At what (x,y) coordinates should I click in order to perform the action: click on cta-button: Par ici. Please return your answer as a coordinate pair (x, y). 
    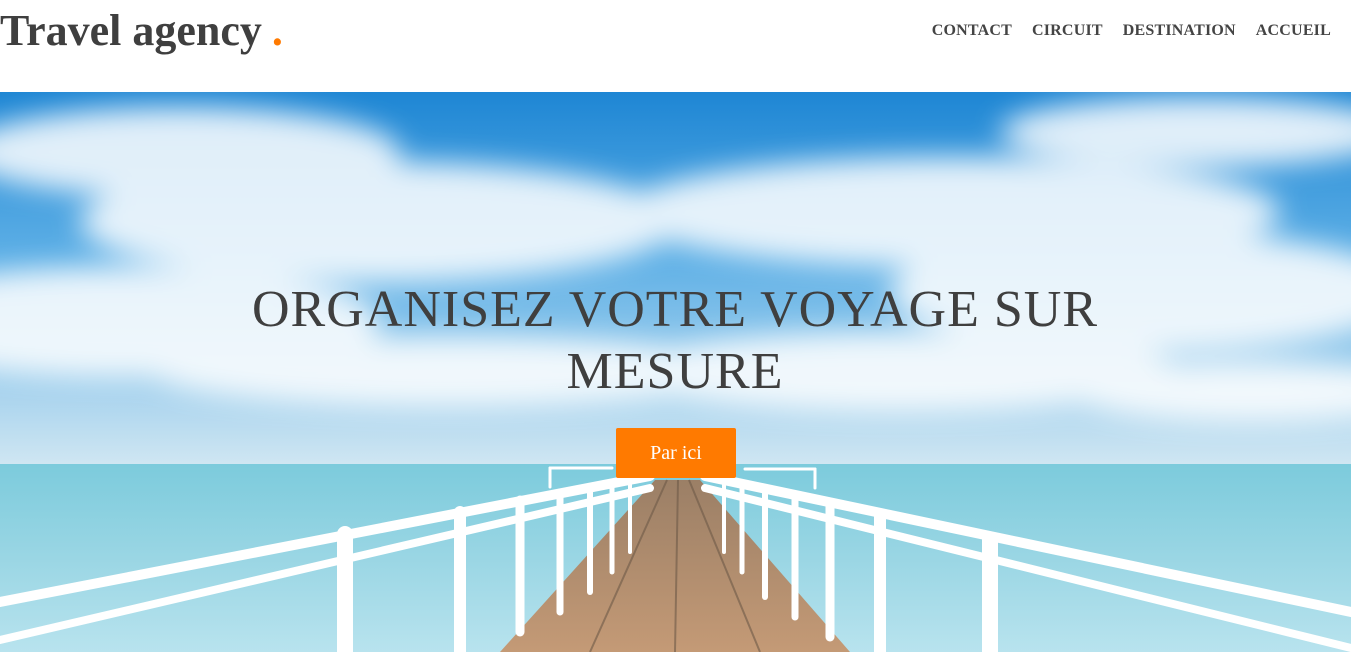
    Looking at the image, I should click on (676, 453).